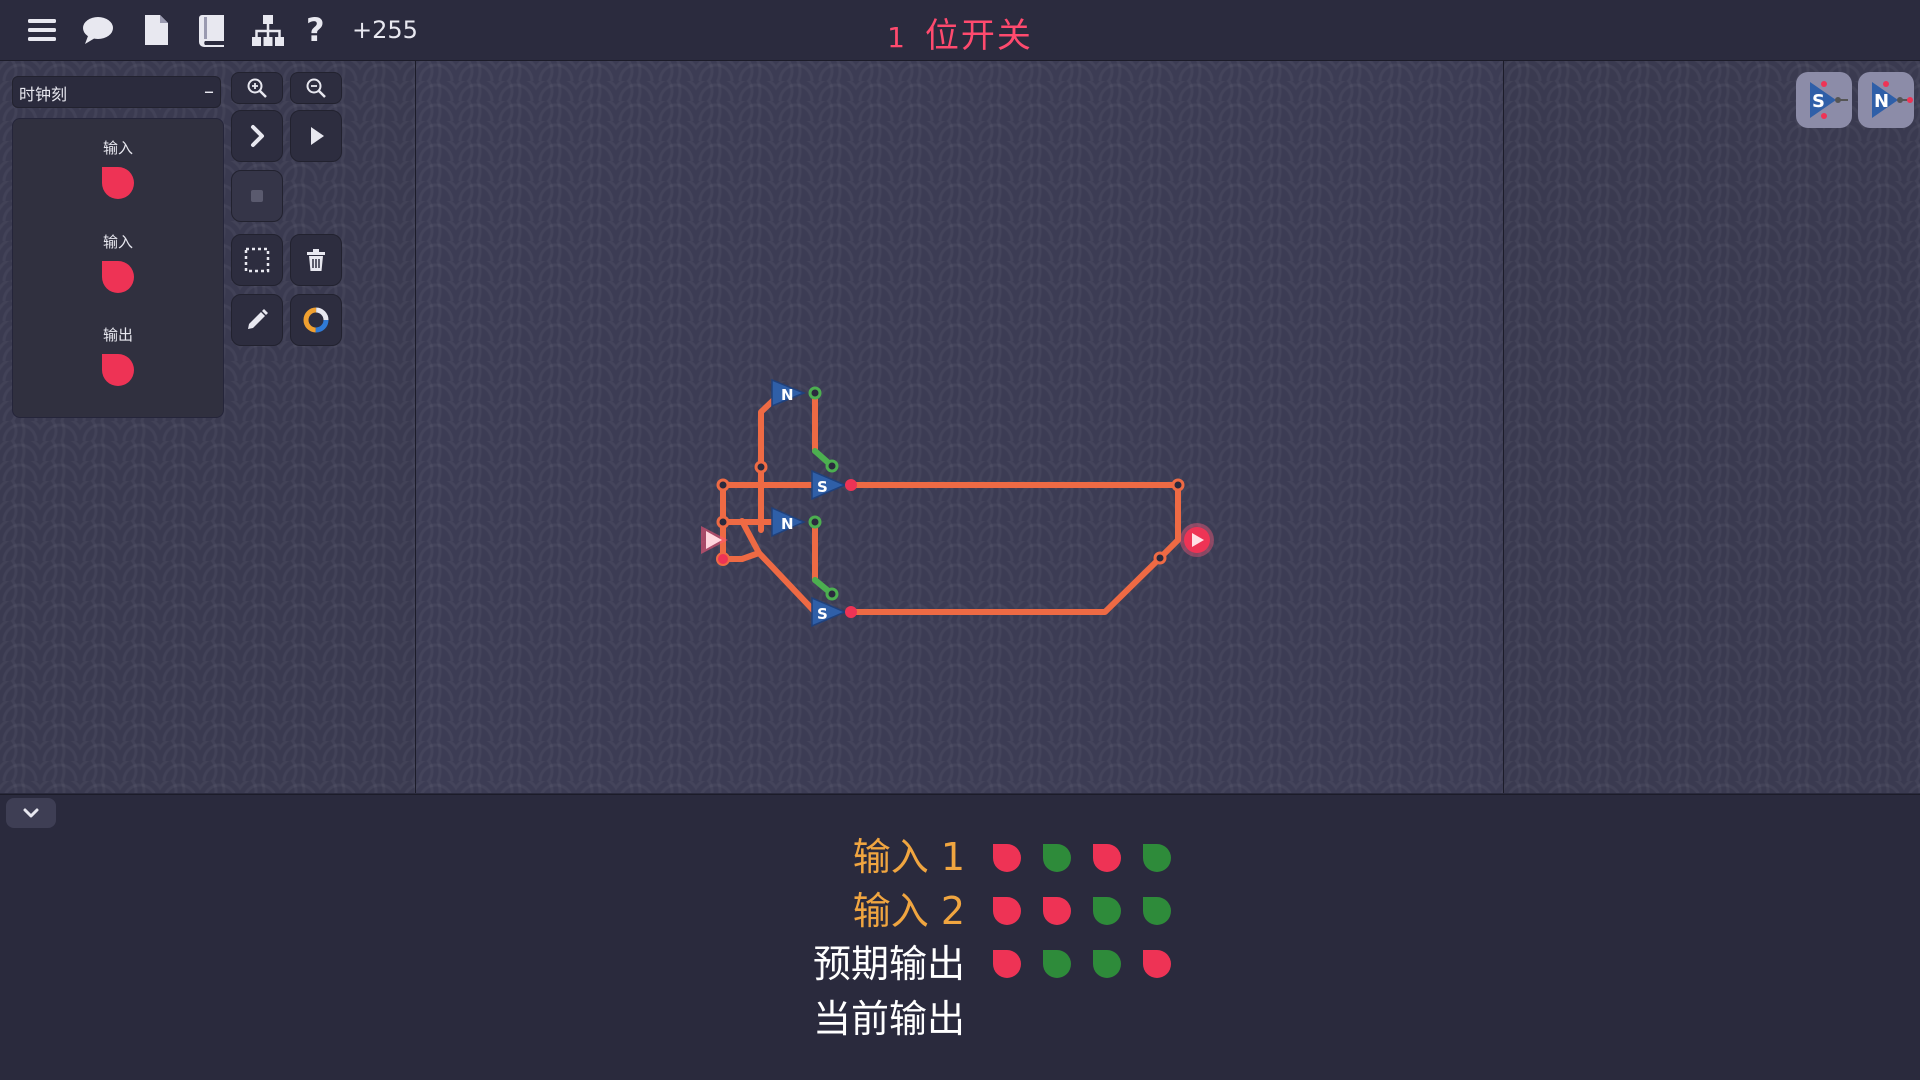 The height and width of the screenshot is (1080, 1920). What do you see at coordinates (43, 94) in the screenshot?
I see `clock-tick-label: 时钟刻` at bounding box center [43, 94].